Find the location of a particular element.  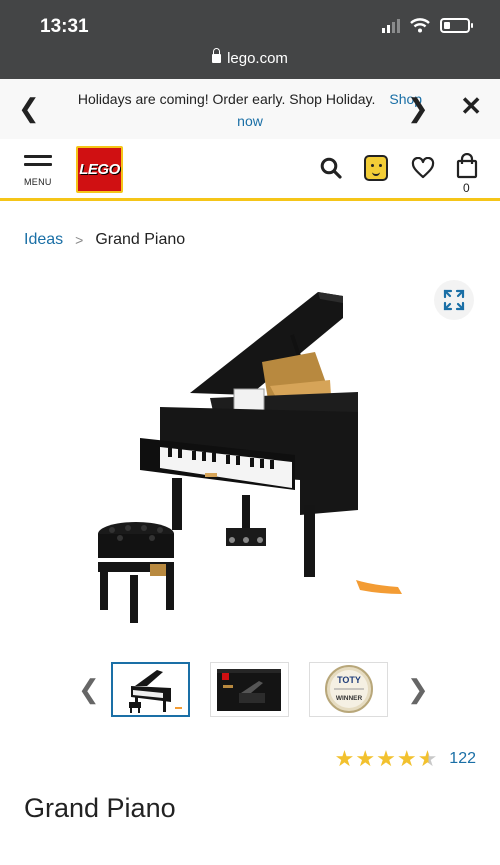

logo-text: LEGO is located at coordinates (99, 169).